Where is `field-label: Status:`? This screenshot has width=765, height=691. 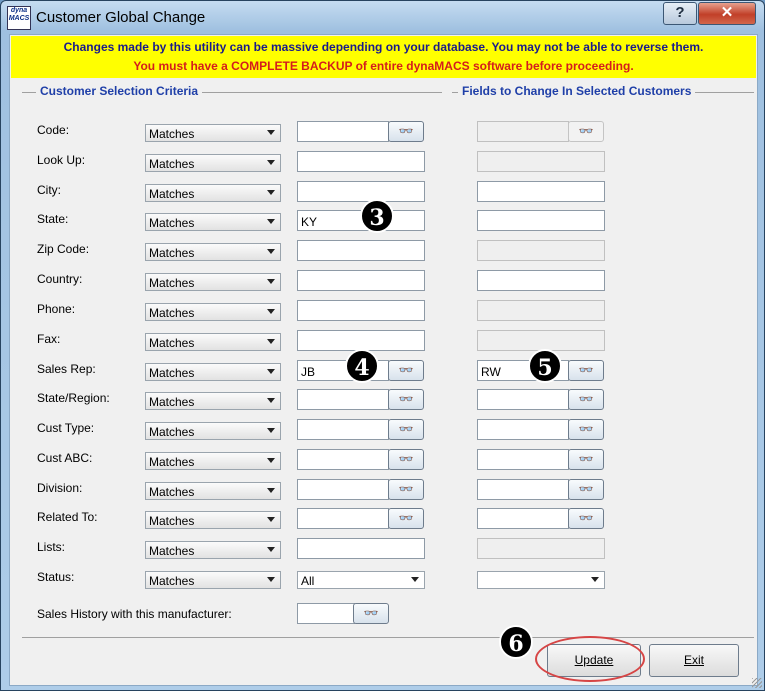 field-label: Status: is located at coordinates (56, 577).